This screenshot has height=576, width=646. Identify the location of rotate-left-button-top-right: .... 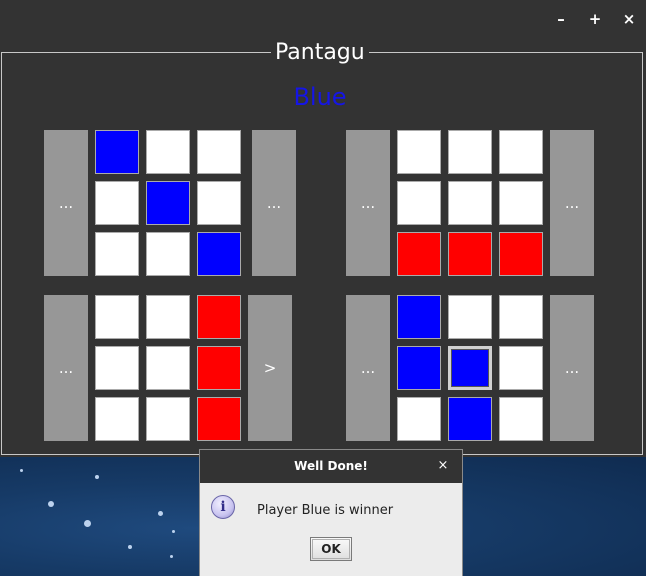
(368, 203).